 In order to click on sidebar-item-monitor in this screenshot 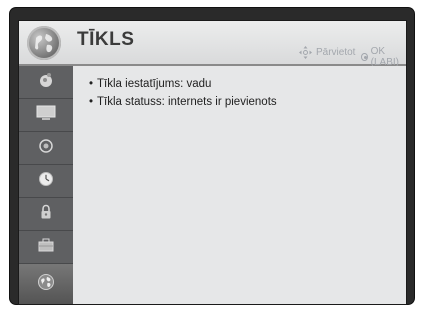, I will do `click(46, 115)`.